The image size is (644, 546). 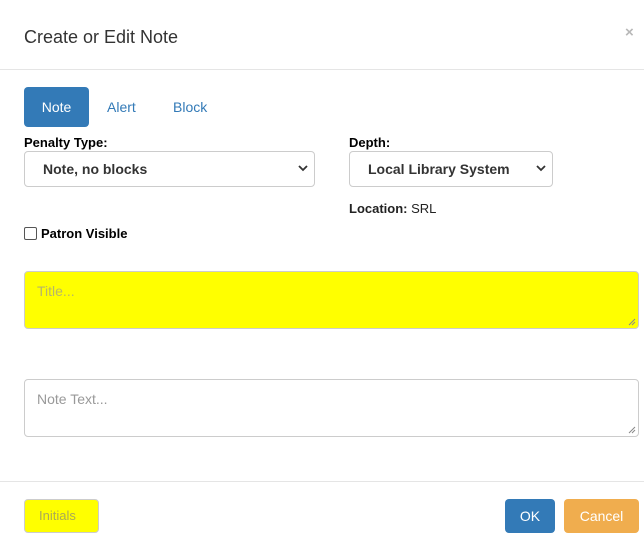 I want to click on patron-visible-checkbox, so click(x=30, y=233).